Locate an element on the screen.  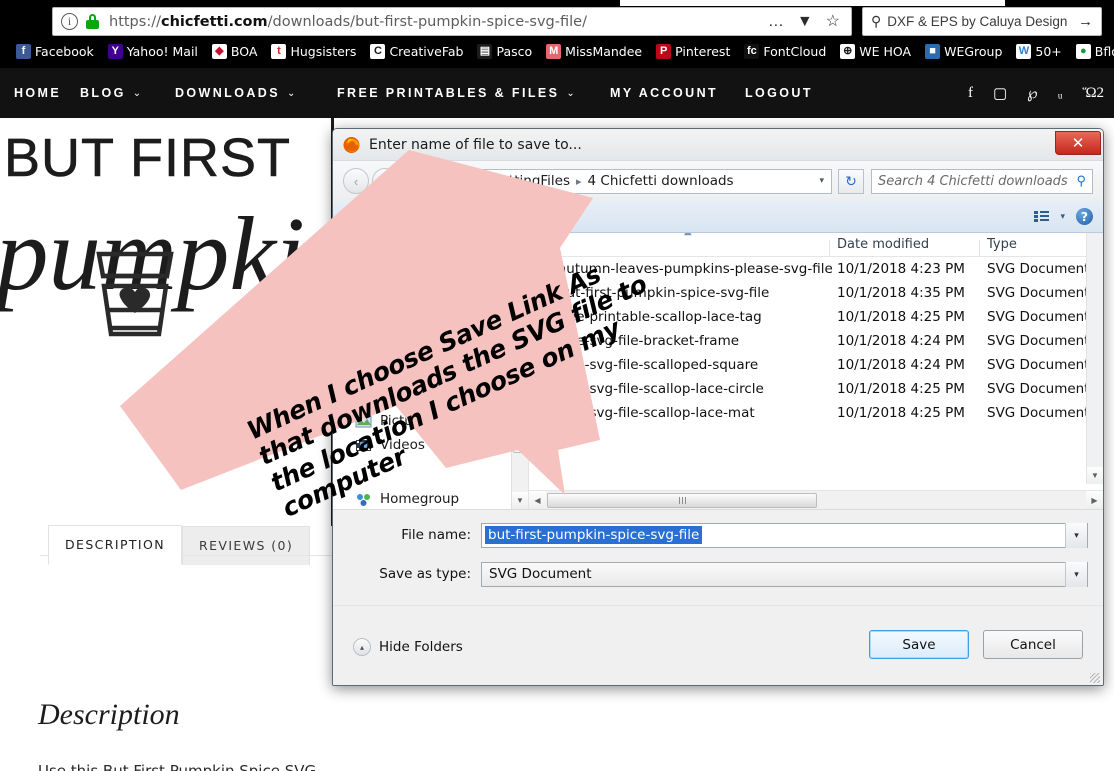
bookmark-boa: ◆ BOA is located at coordinates (234, 51).